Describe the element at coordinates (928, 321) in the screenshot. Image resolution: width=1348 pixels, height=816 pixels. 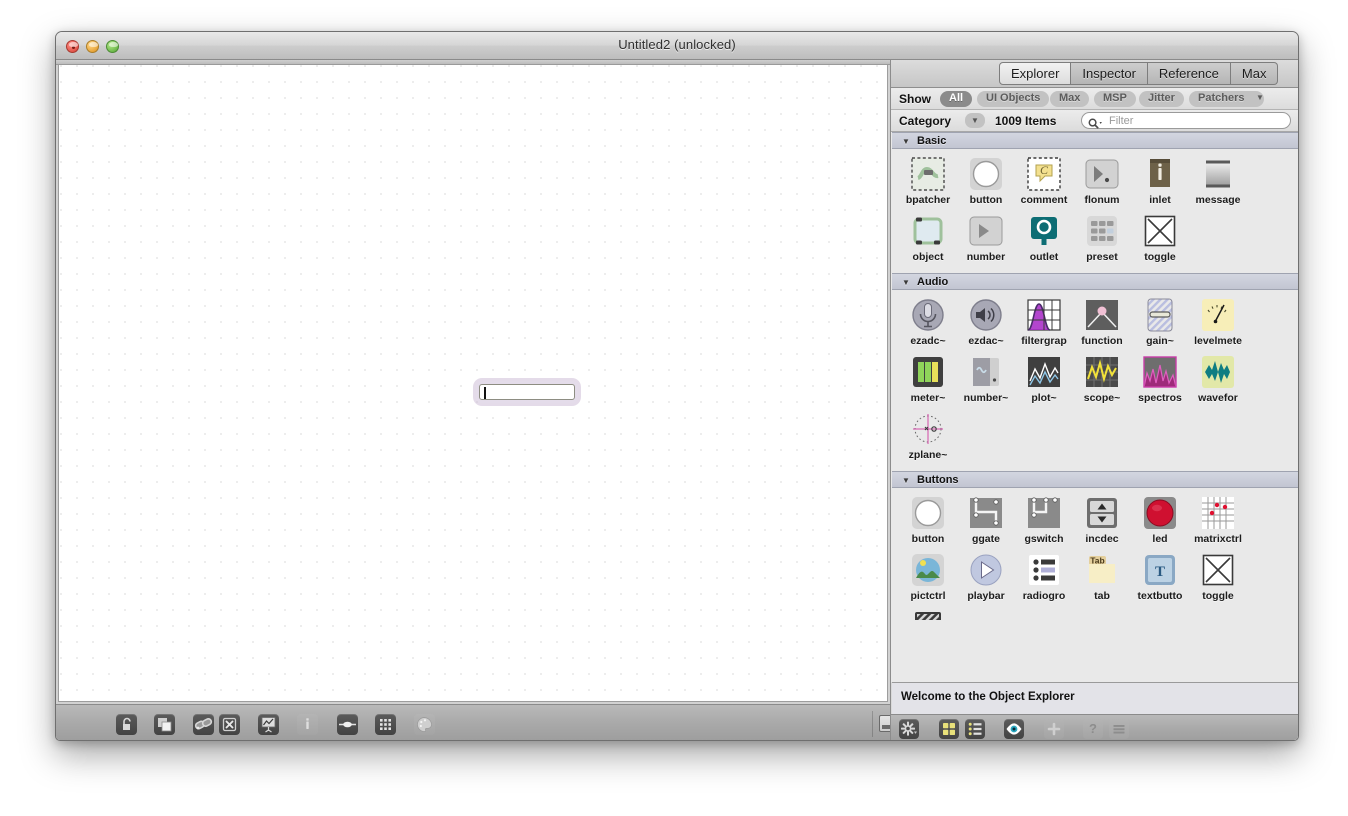
I see `object-cell-ezadc: ezadc~` at that location.